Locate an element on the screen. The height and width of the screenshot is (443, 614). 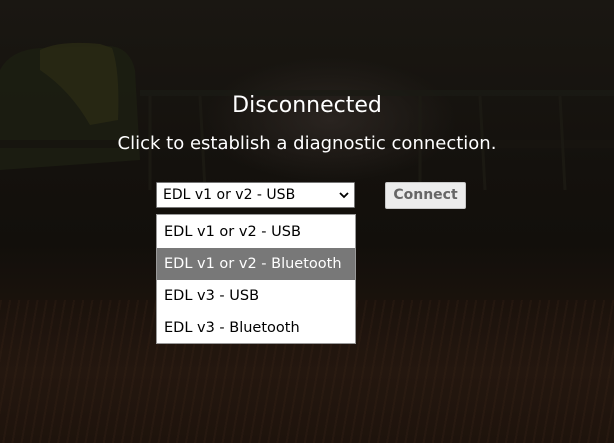
option-edl-v3-usb: EDL v3 - USB is located at coordinates (256, 296).